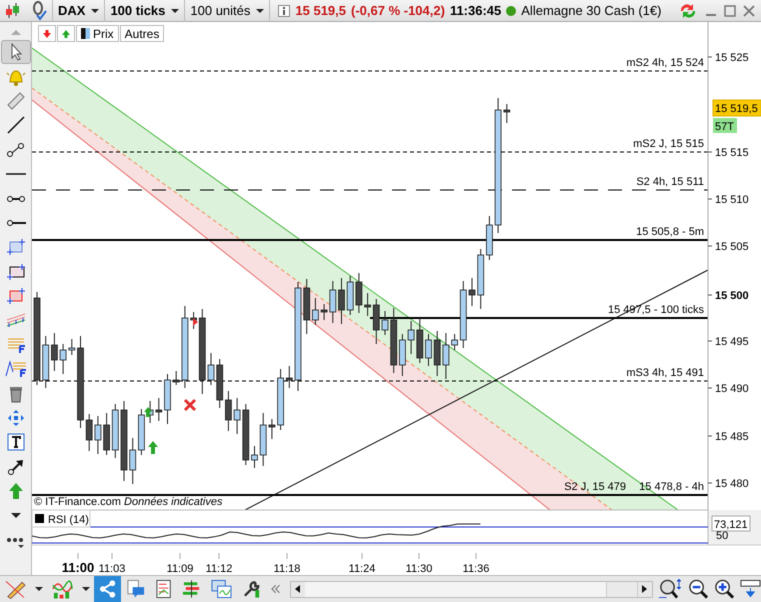 The height and width of the screenshot is (602, 761). I want to click on scroll-end-icon, so click(750, 589).